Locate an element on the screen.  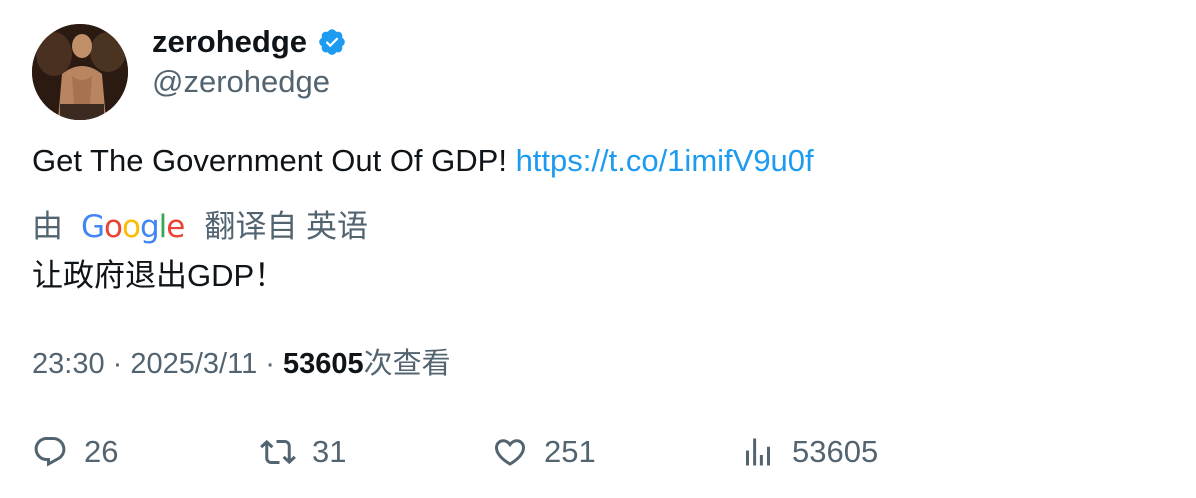
author-handle: @zerohedge is located at coordinates (241, 82).